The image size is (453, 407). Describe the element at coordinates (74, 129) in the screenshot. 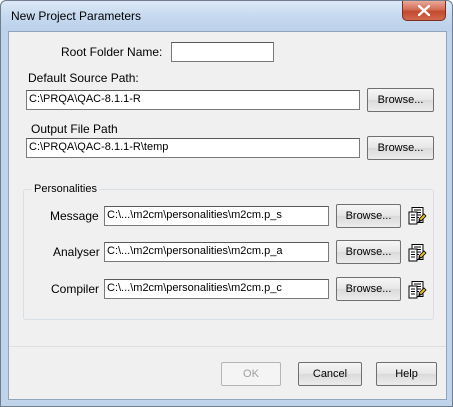

I see `output-path-label: Output File Path` at that location.